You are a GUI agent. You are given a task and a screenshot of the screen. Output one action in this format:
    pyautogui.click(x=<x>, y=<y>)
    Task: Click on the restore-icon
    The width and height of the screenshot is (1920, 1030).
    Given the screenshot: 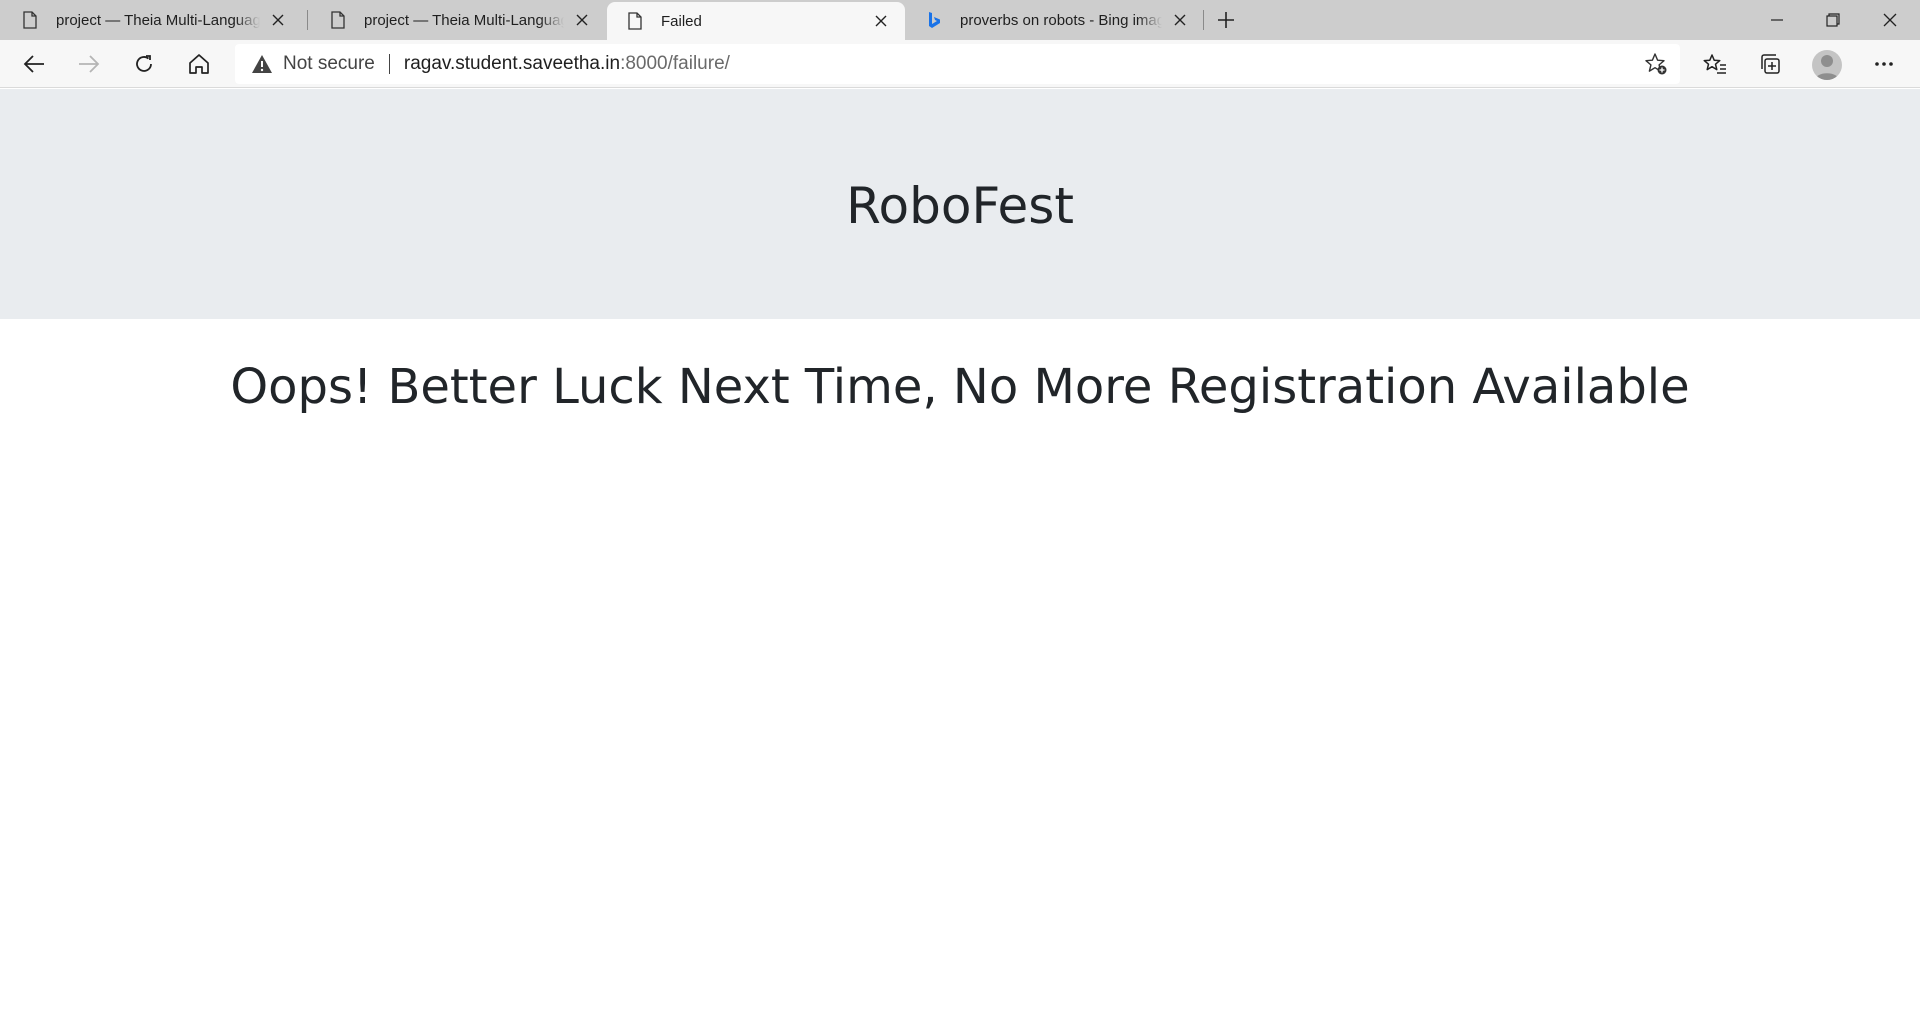 What is the action you would take?
    pyautogui.click(x=1833, y=20)
    